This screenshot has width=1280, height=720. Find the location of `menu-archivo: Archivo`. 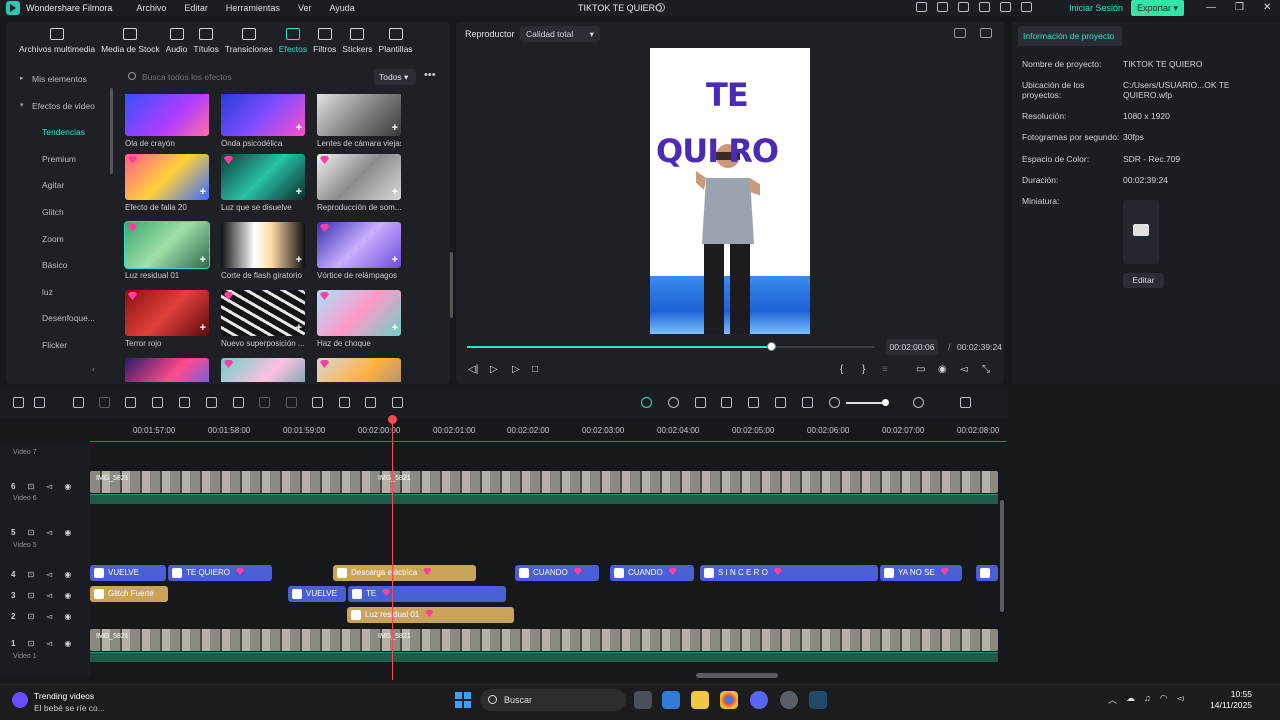

menu-archivo: Archivo is located at coordinates (151, 8).